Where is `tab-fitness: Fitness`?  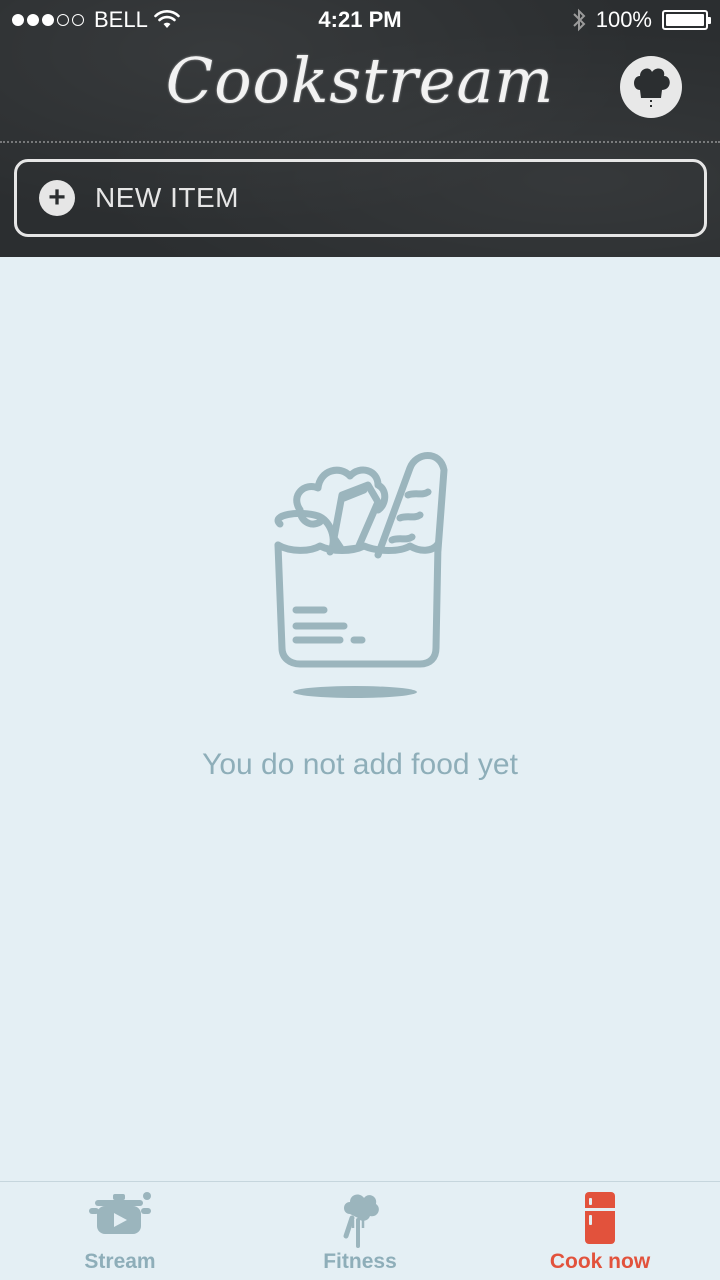
tab-fitness: Fitness is located at coordinates (360, 1231).